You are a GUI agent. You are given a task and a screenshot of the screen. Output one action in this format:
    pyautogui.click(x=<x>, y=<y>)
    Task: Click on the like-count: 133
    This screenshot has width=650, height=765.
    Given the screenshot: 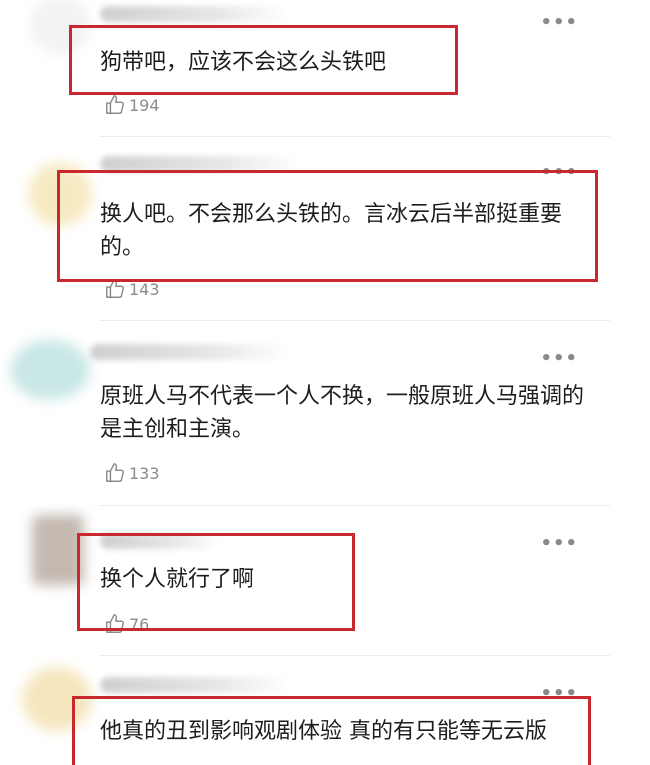 What is the action you would take?
    pyautogui.click(x=144, y=473)
    